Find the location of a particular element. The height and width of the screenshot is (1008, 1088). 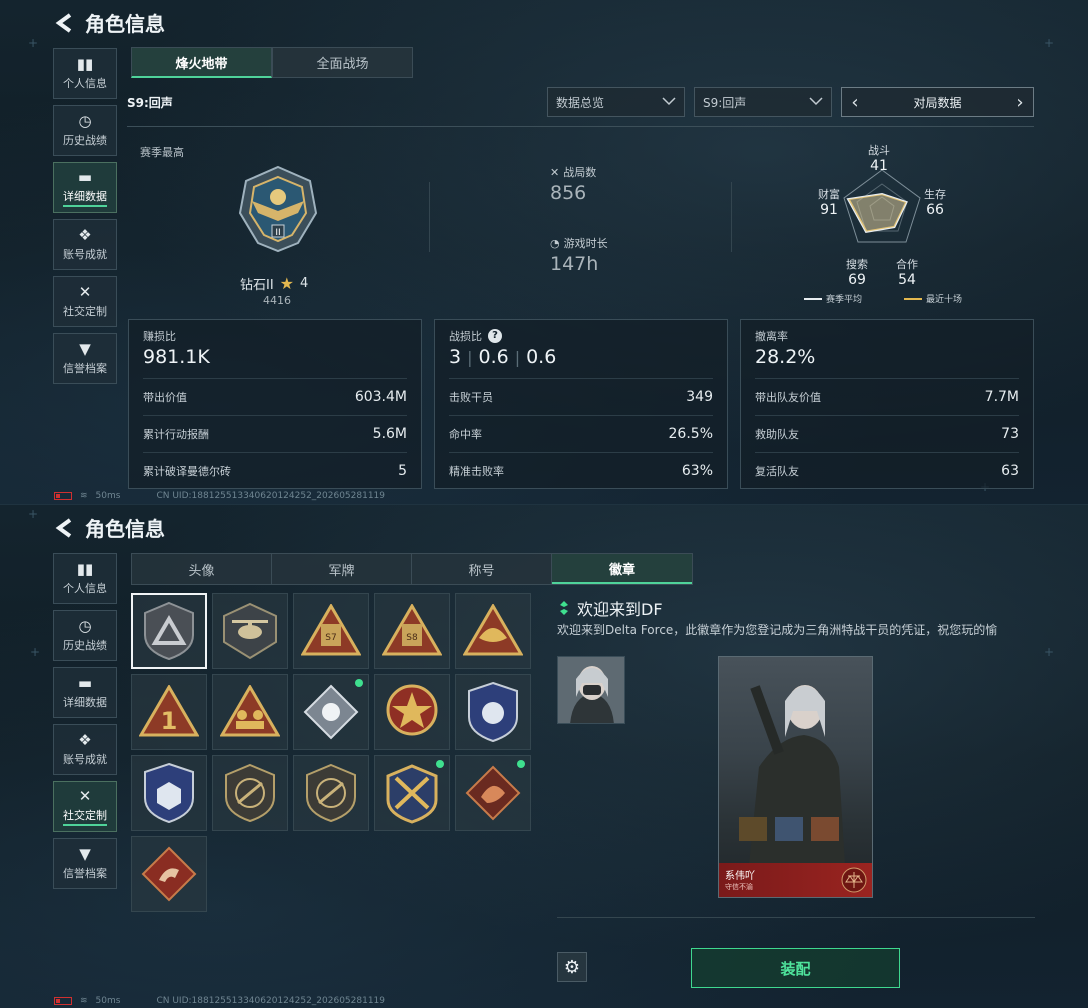

badge-squad is located at coordinates (250, 712).